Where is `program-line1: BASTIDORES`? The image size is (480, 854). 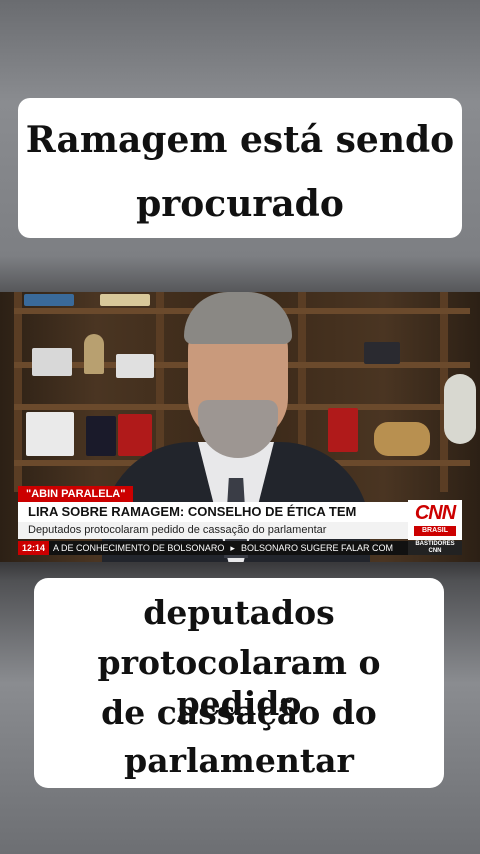
program-line1: BASTIDORES is located at coordinates (435, 544).